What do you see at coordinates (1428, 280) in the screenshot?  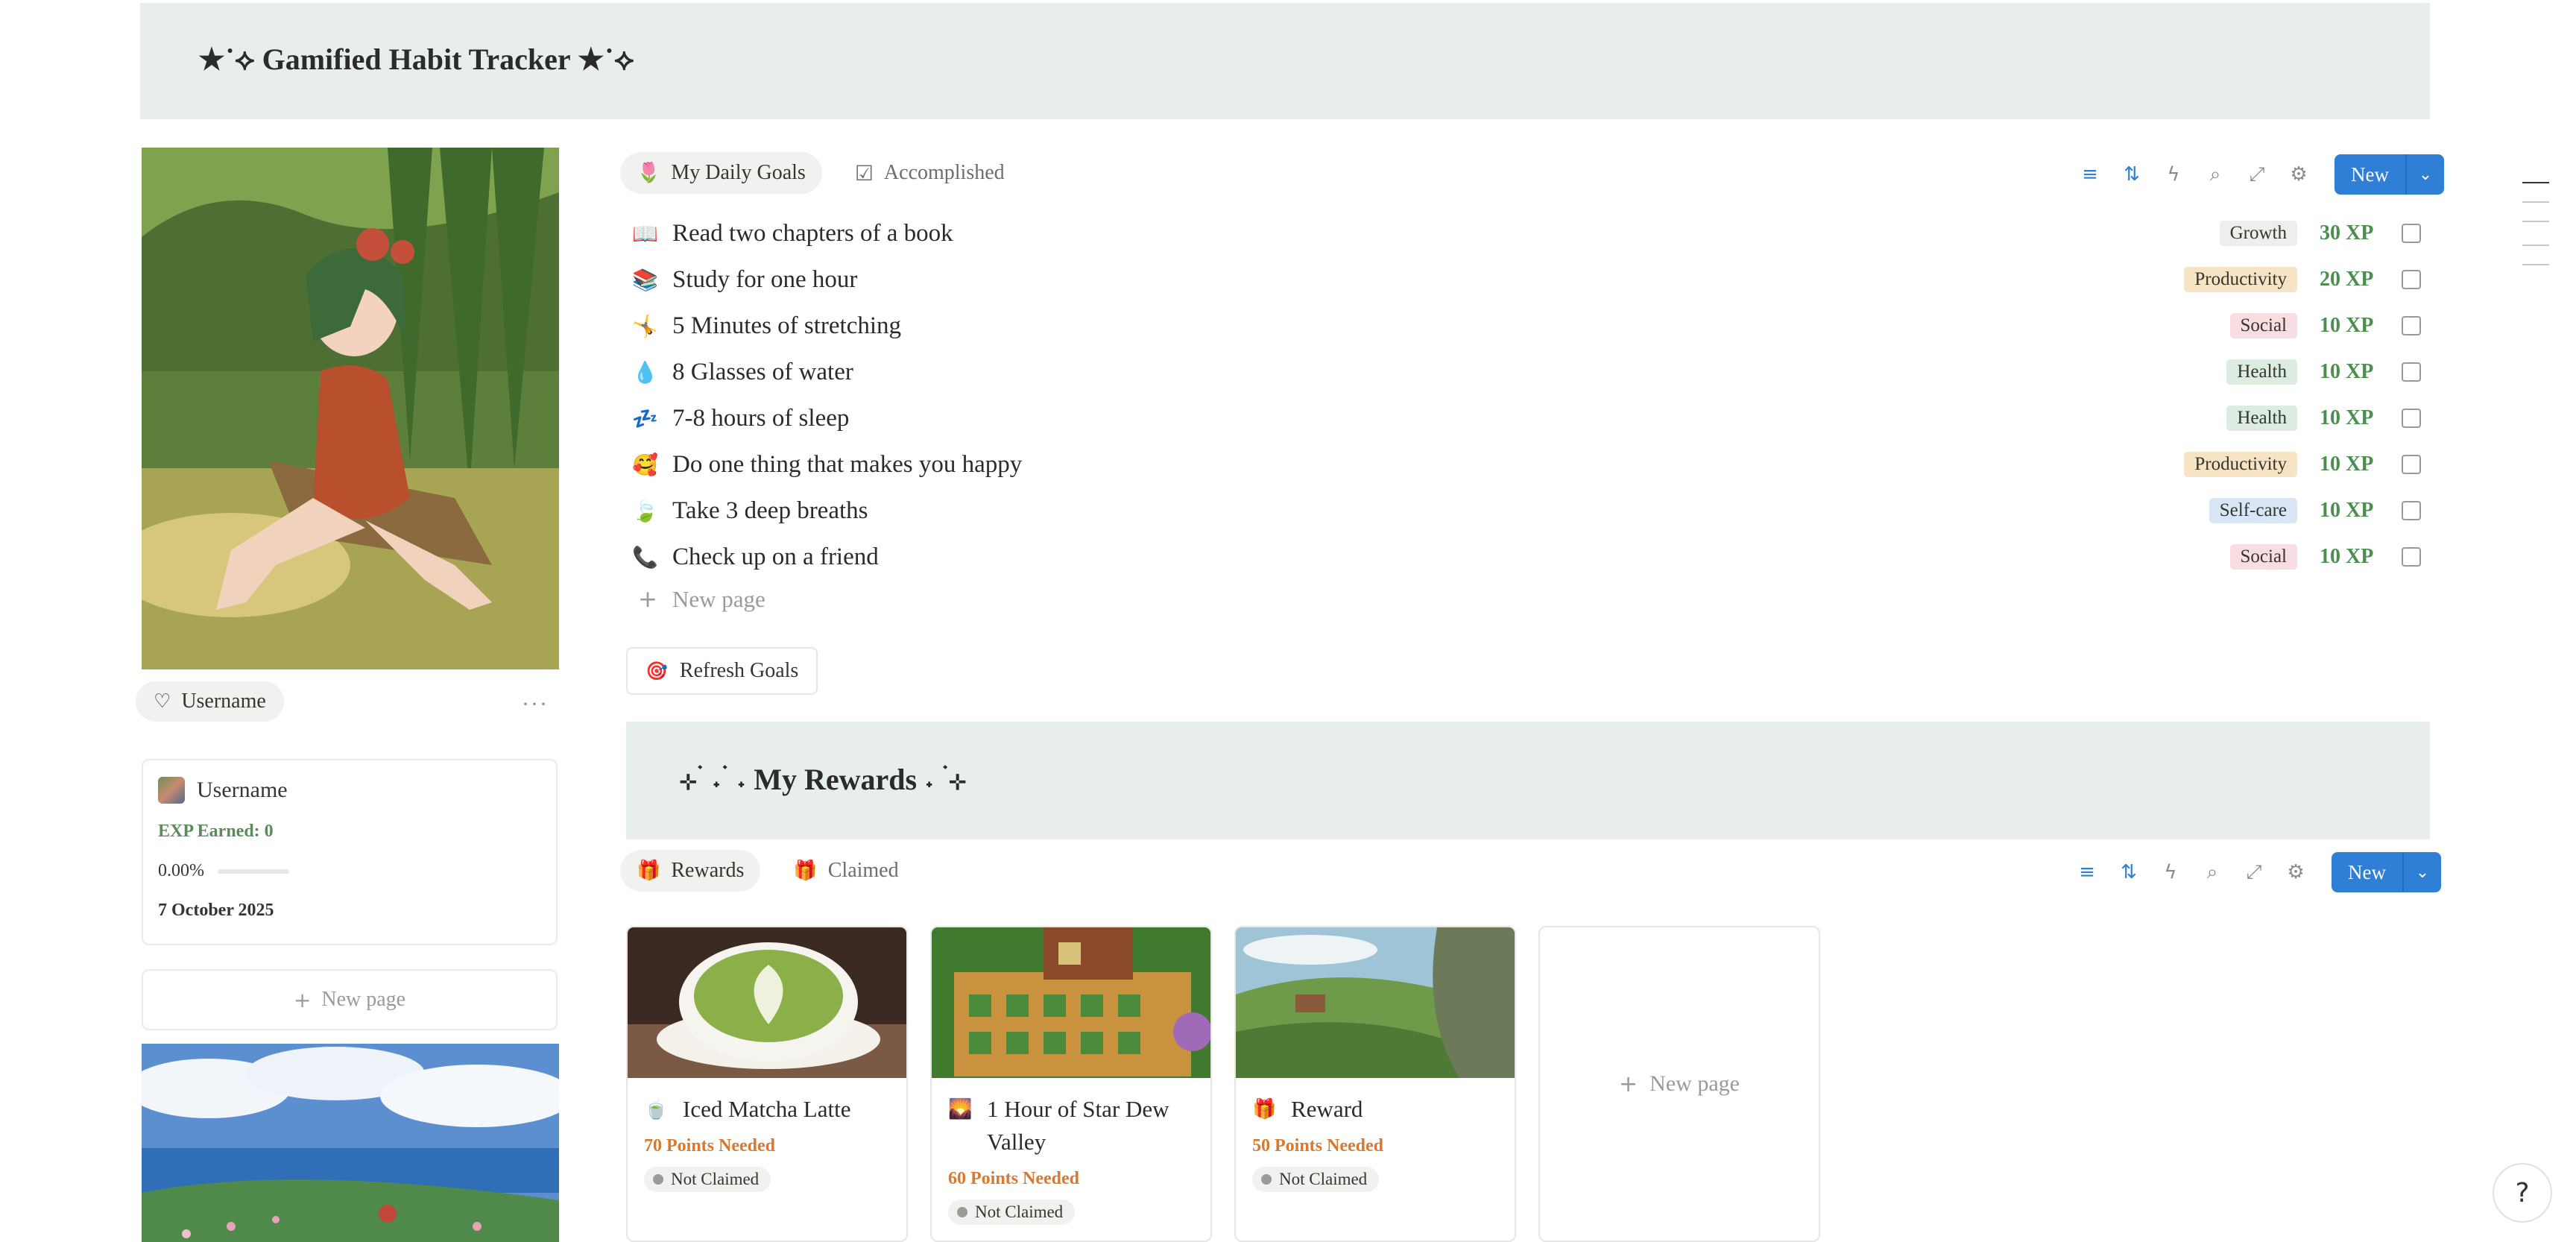 I see `goal-title: Study for one hour` at bounding box center [1428, 280].